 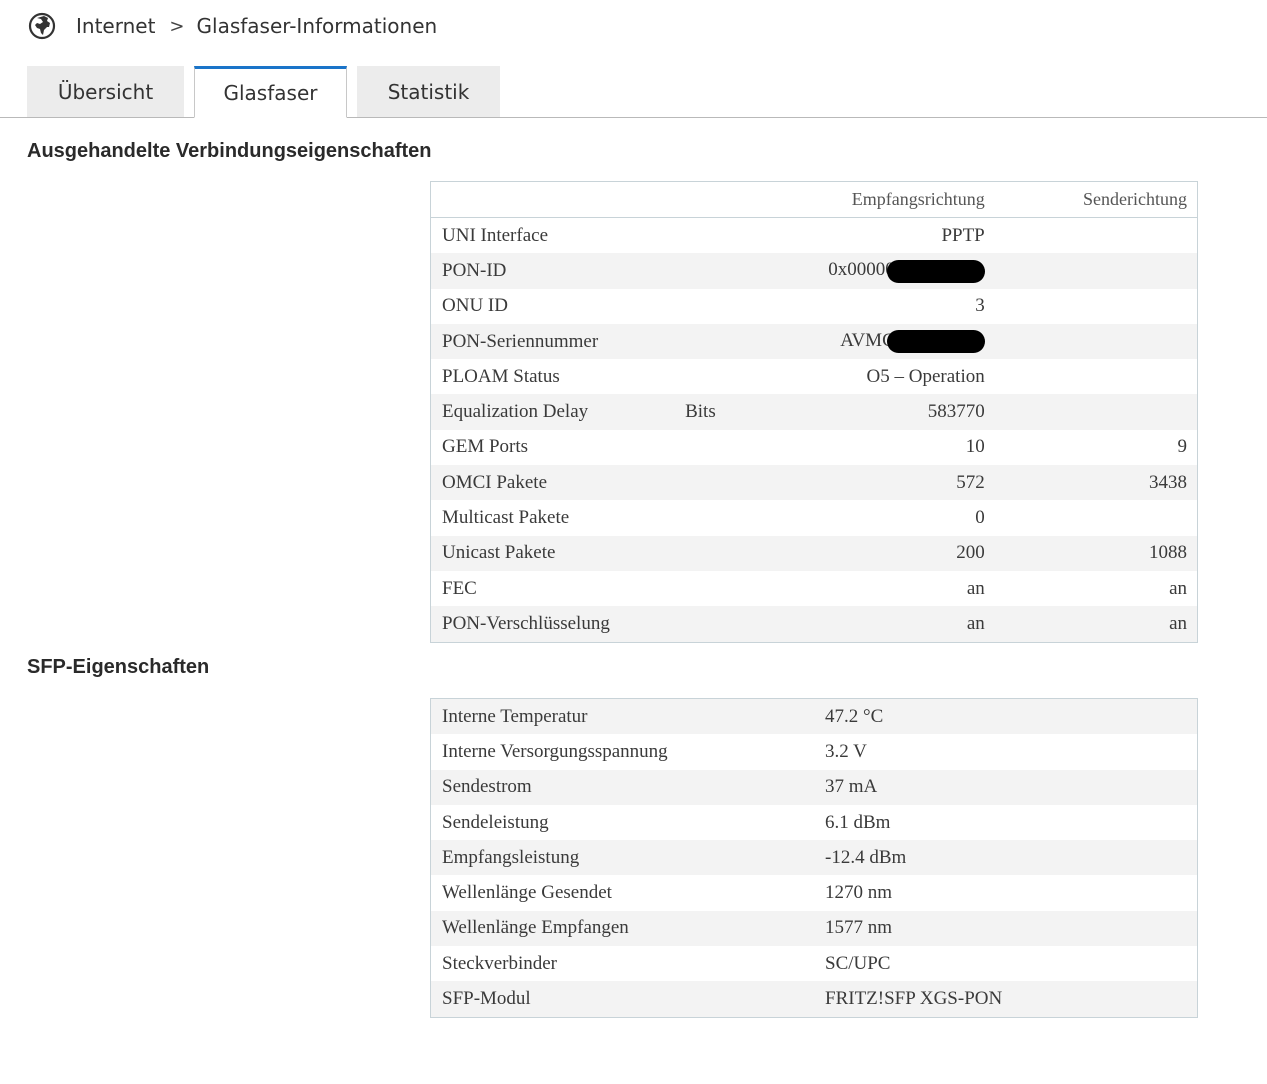 I want to click on globe-icon, so click(x=42, y=26).